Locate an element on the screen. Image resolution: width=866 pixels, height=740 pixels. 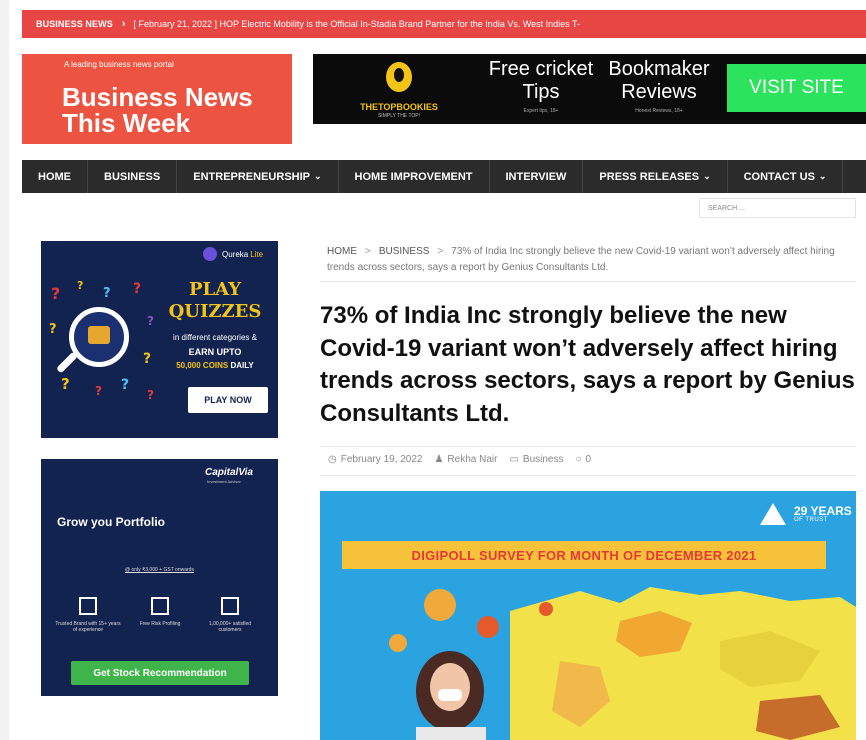
capitalvia-logo: CapitalVia is located at coordinates (229, 472).